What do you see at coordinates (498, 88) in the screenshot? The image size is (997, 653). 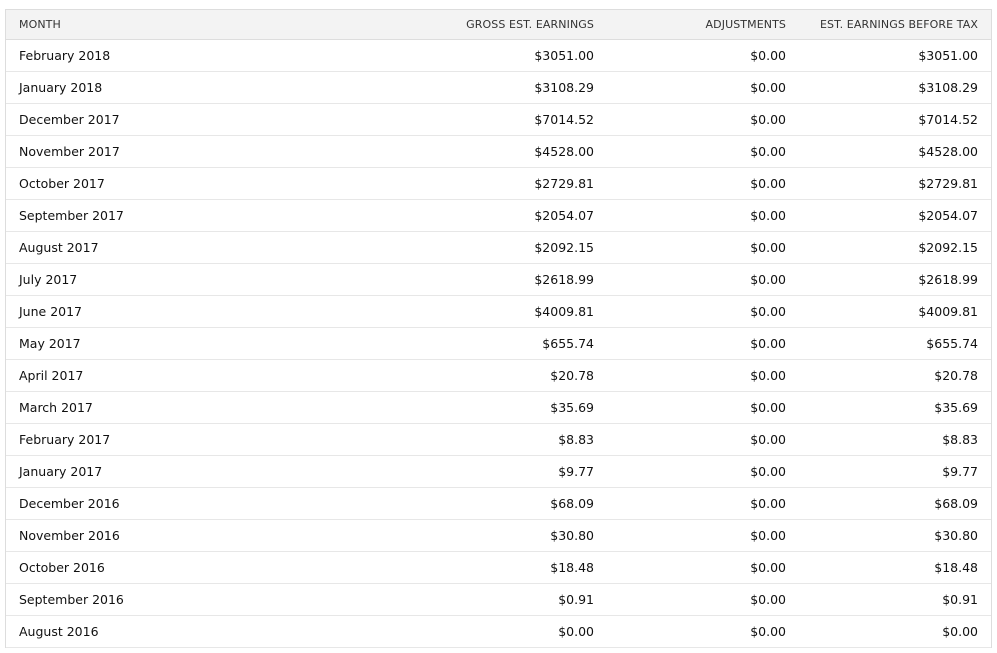 I see `table-row: January 2018 $3108.29 $0.00 $3108.29` at bounding box center [498, 88].